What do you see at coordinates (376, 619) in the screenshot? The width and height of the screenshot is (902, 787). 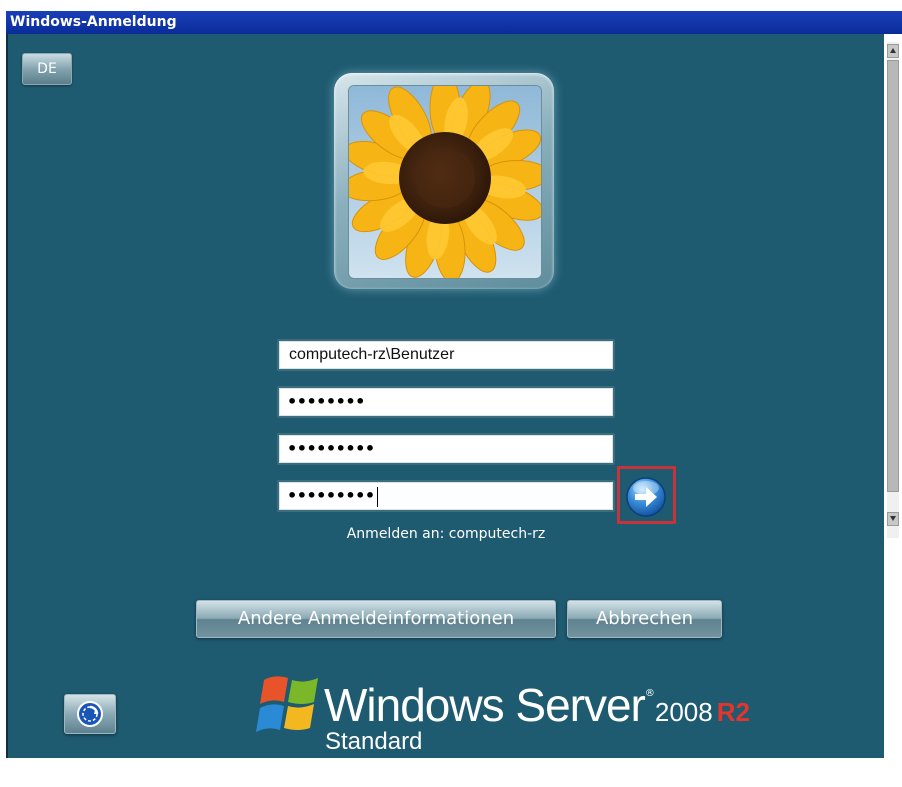 I see `other-credentials-button: Andere Anmeldeinformationen` at bounding box center [376, 619].